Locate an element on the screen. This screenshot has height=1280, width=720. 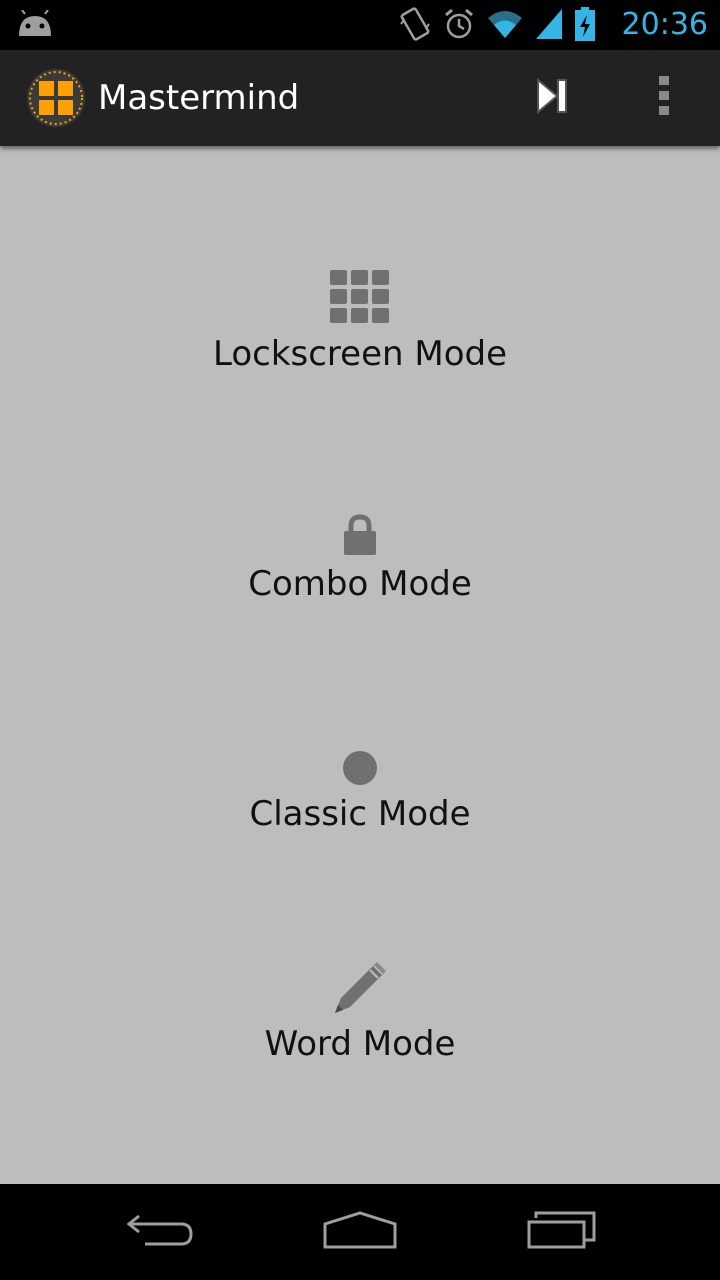
mode-item-combo: Combo Mode is located at coordinates (360, 570).